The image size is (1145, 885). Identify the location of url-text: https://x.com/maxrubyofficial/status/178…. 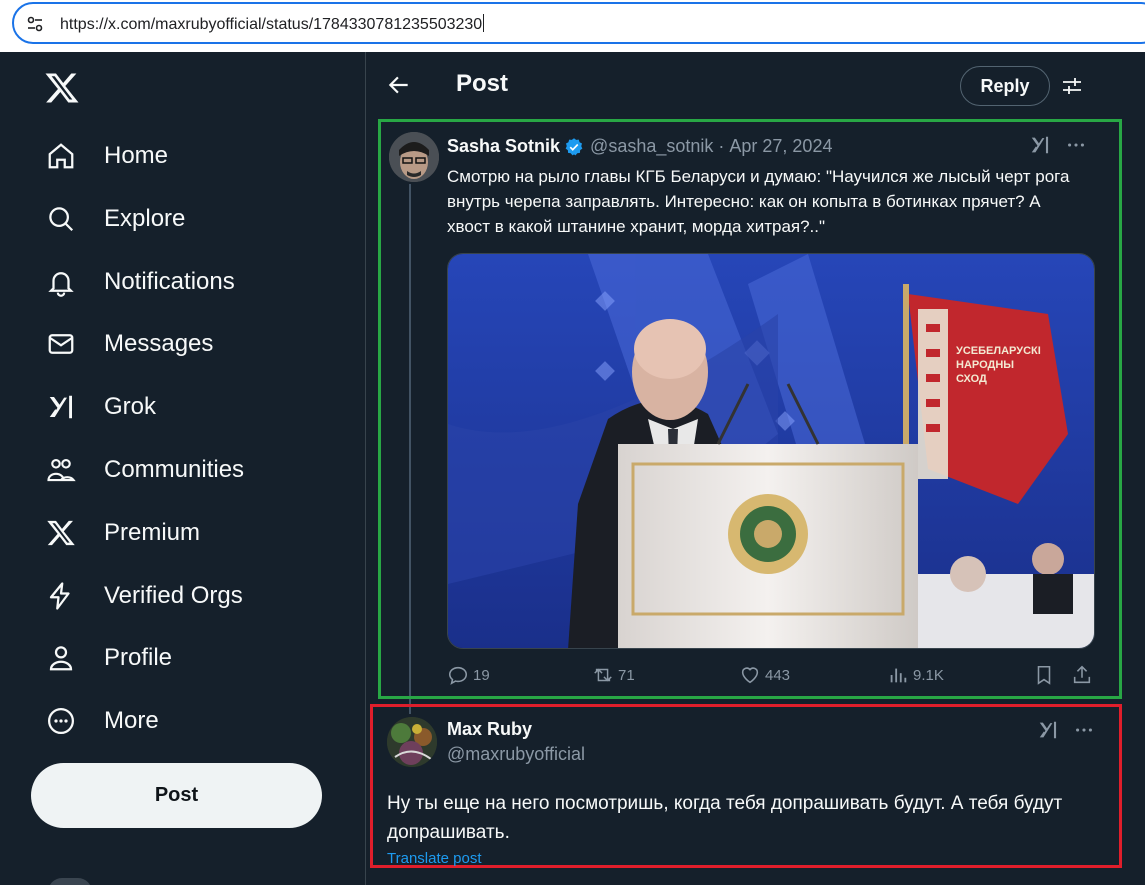
(272, 23).